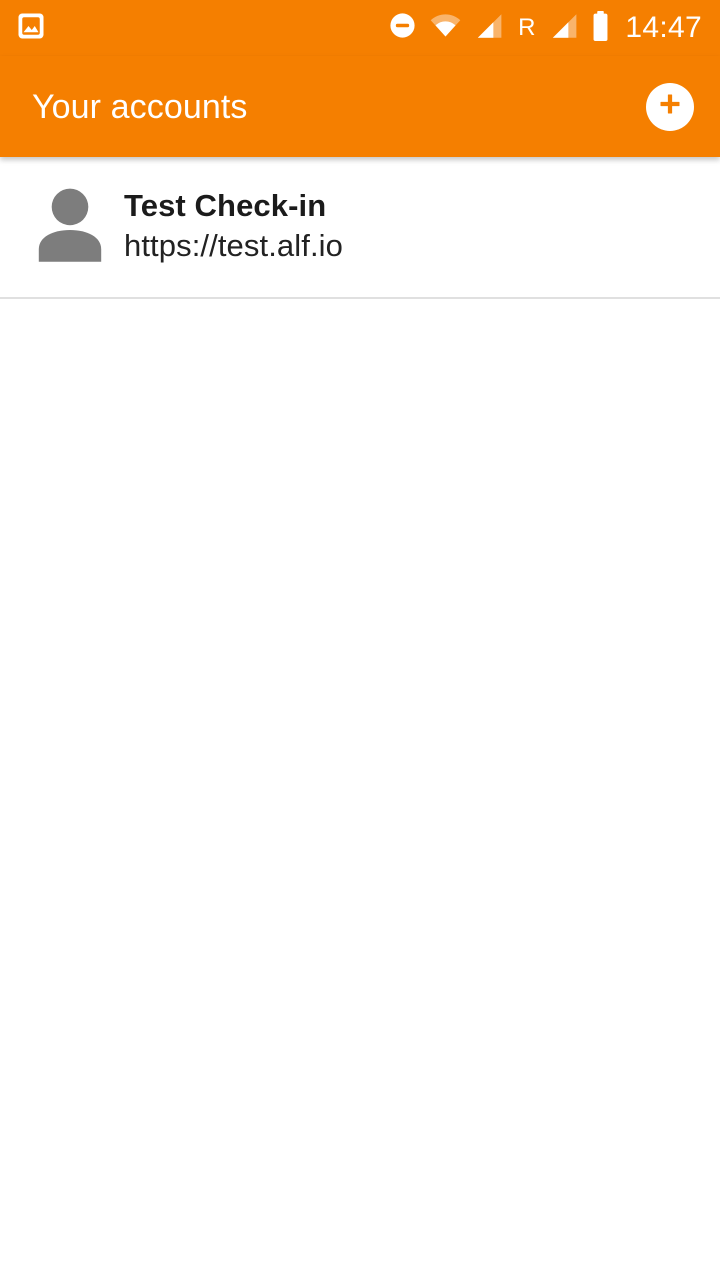  Describe the element at coordinates (140, 106) in the screenshot. I see `page-title: Your accounts` at that location.